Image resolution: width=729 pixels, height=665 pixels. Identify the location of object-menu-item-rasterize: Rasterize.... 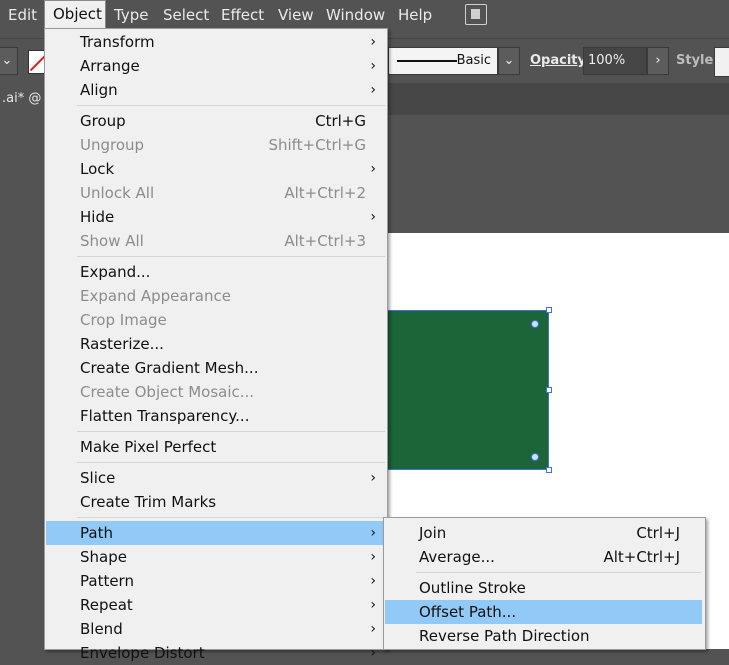
(216, 344).